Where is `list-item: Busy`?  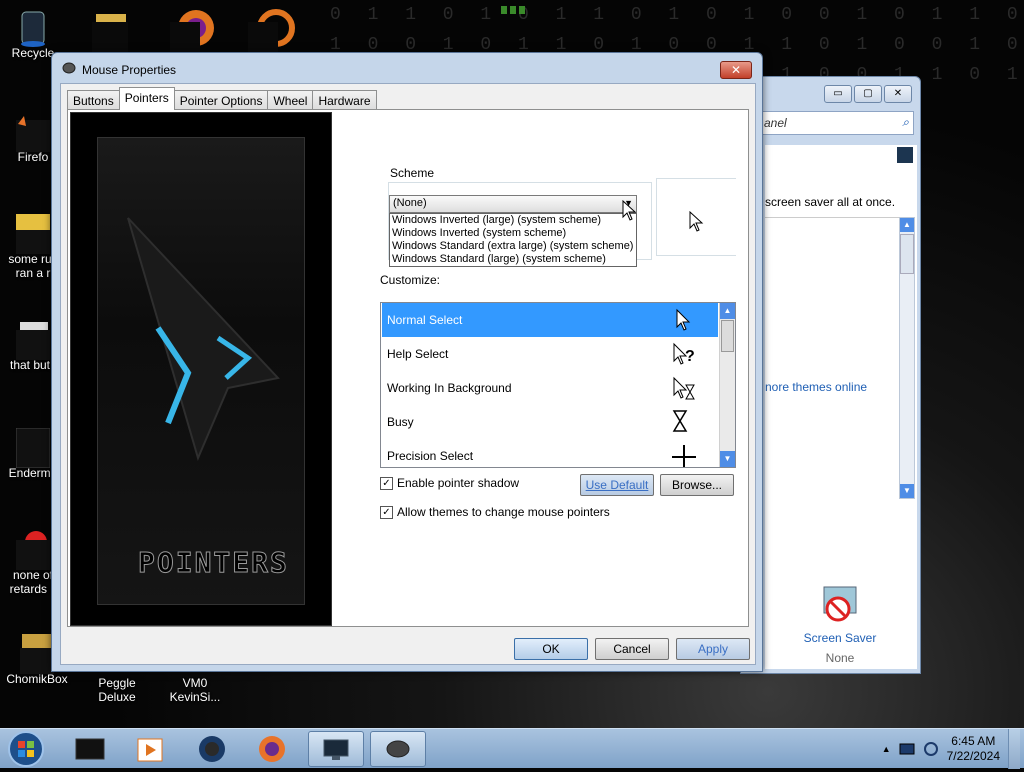 list-item: Busy is located at coordinates (550, 422).